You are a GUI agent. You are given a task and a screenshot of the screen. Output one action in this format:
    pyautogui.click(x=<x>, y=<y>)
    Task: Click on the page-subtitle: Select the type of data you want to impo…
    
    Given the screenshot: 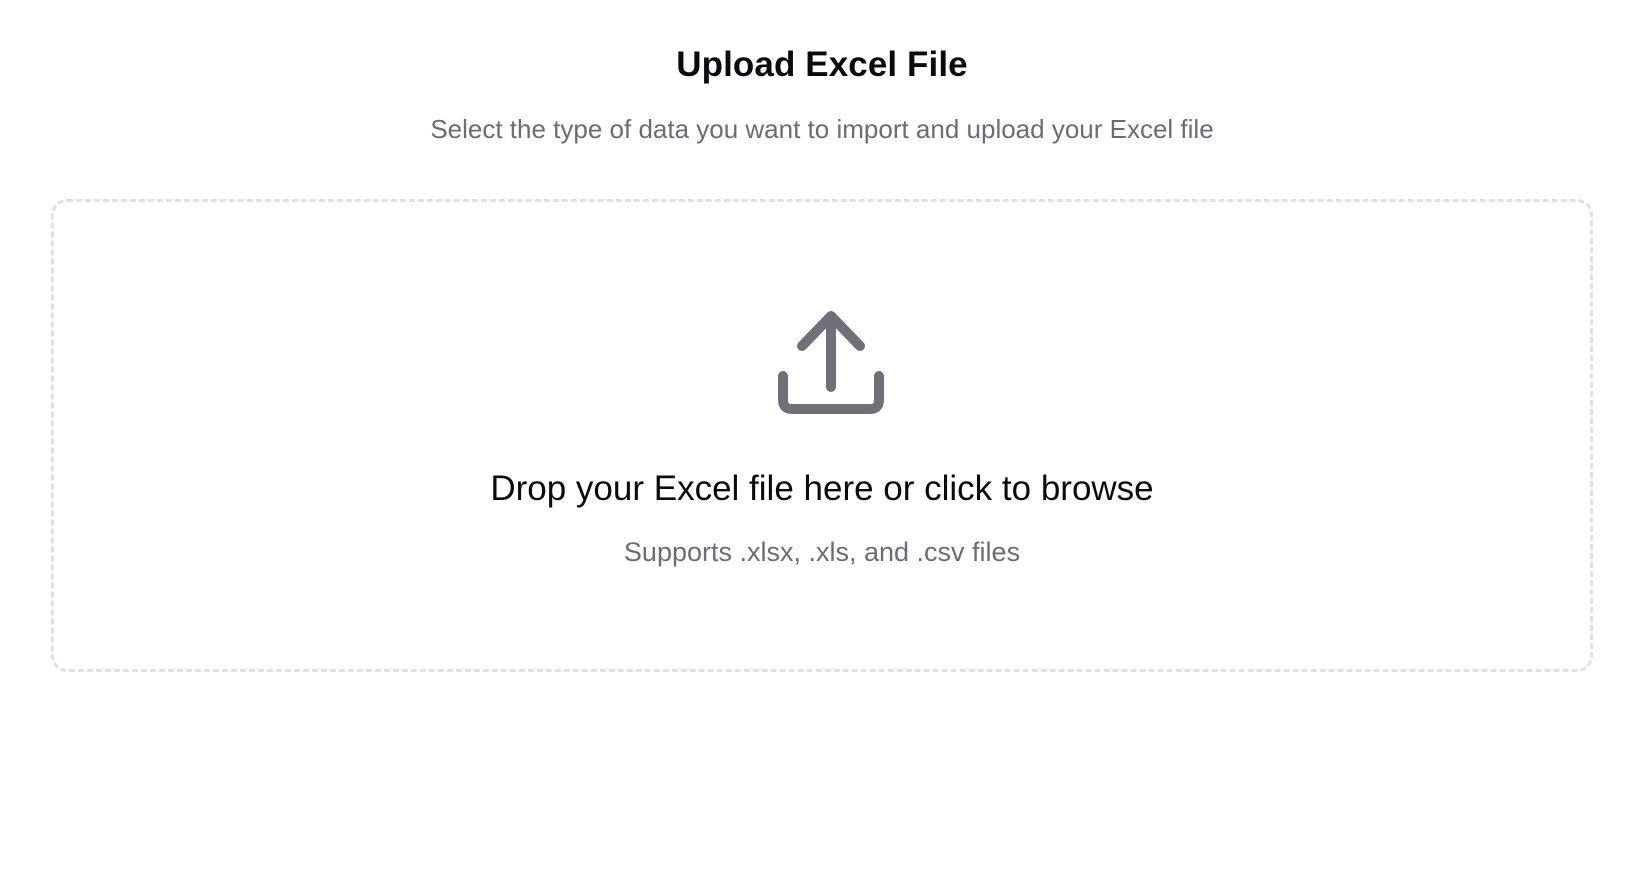 What is the action you would take?
    pyautogui.click(x=822, y=129)
    